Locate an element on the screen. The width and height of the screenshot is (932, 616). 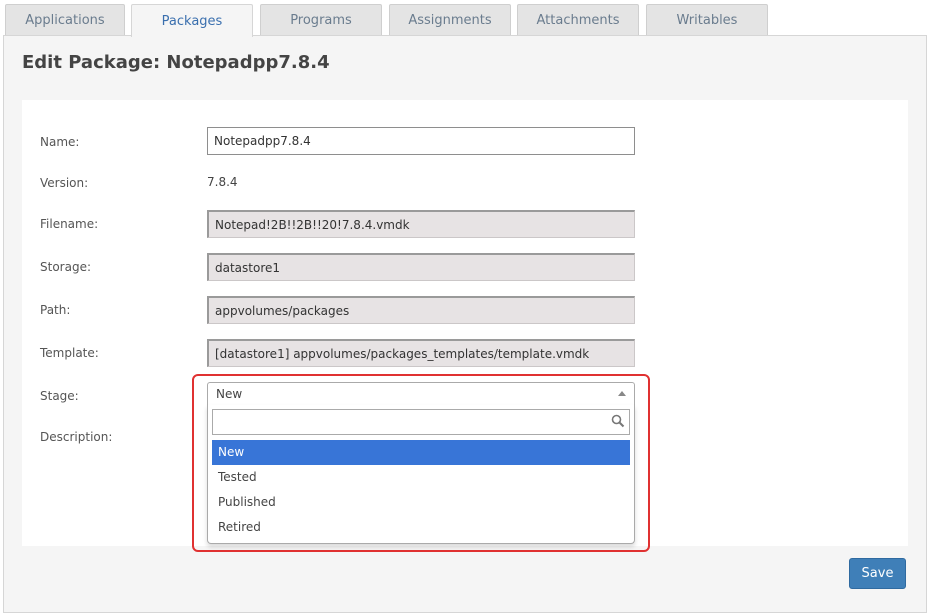
dropdown-search-input is located at coordinates (408, 422).